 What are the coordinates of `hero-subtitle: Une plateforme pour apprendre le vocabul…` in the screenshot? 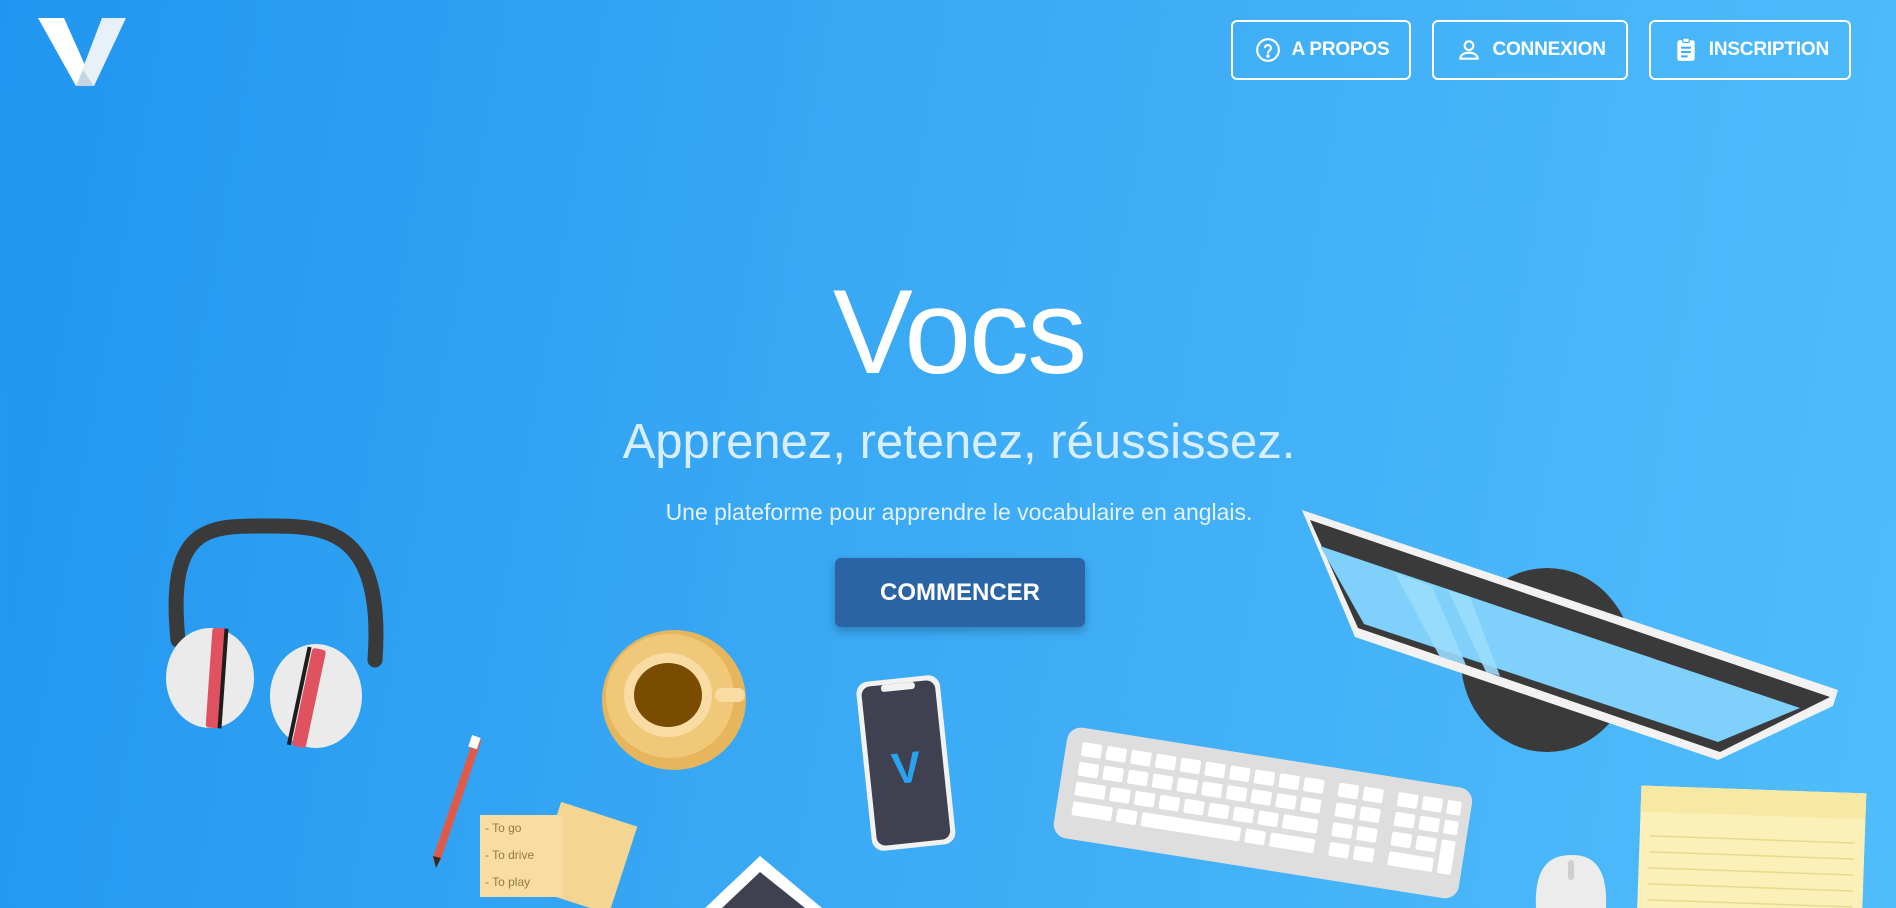 It's located at (959, 512).